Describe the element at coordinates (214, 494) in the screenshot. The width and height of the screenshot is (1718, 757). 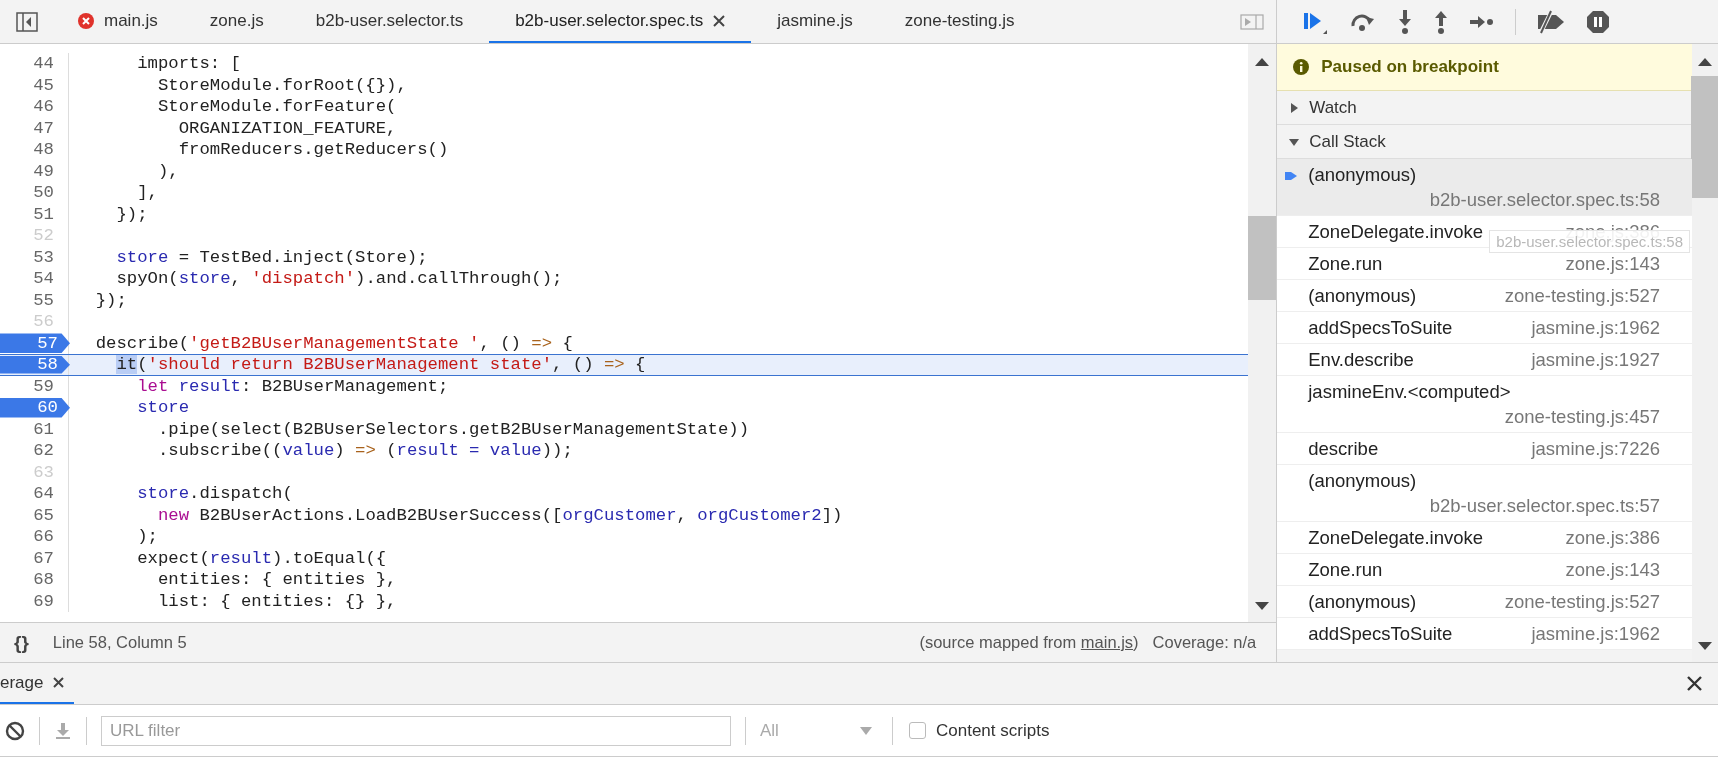
I see `code-line: store.dispatch(` at that location.